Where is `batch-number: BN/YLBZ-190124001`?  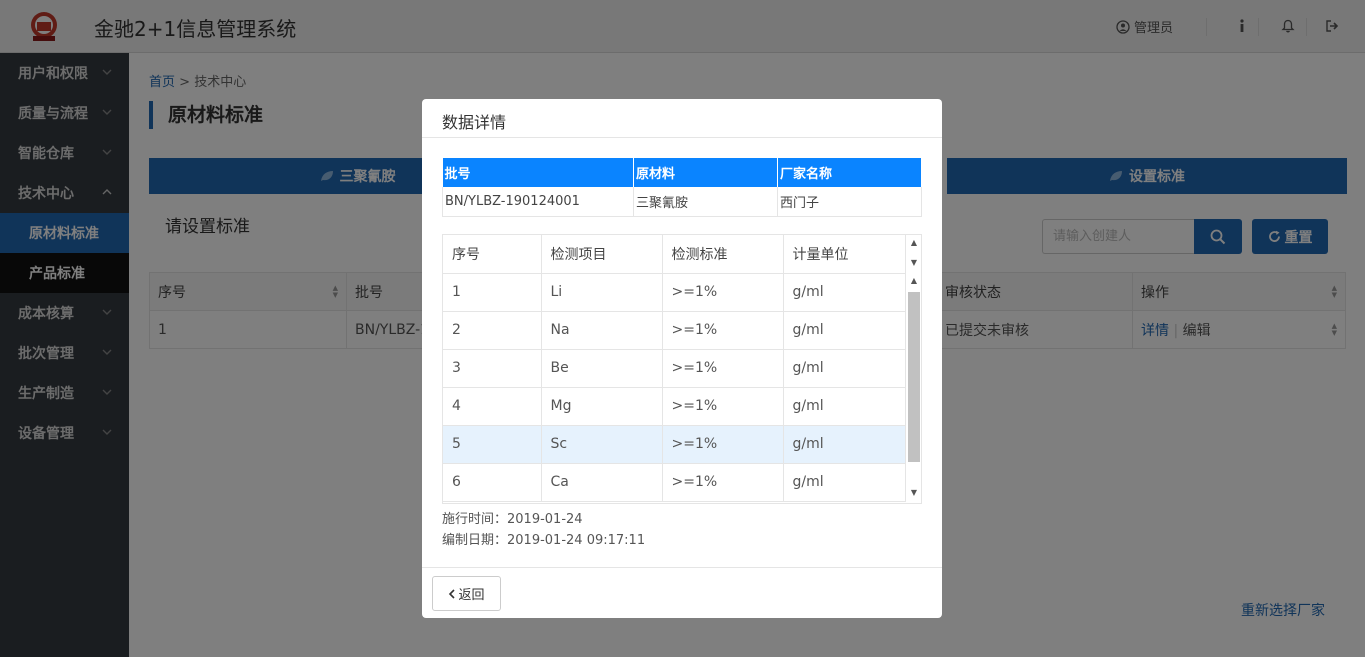
batch-number: BN/YLBZ-190124001 is located at coordinates (538, 202).